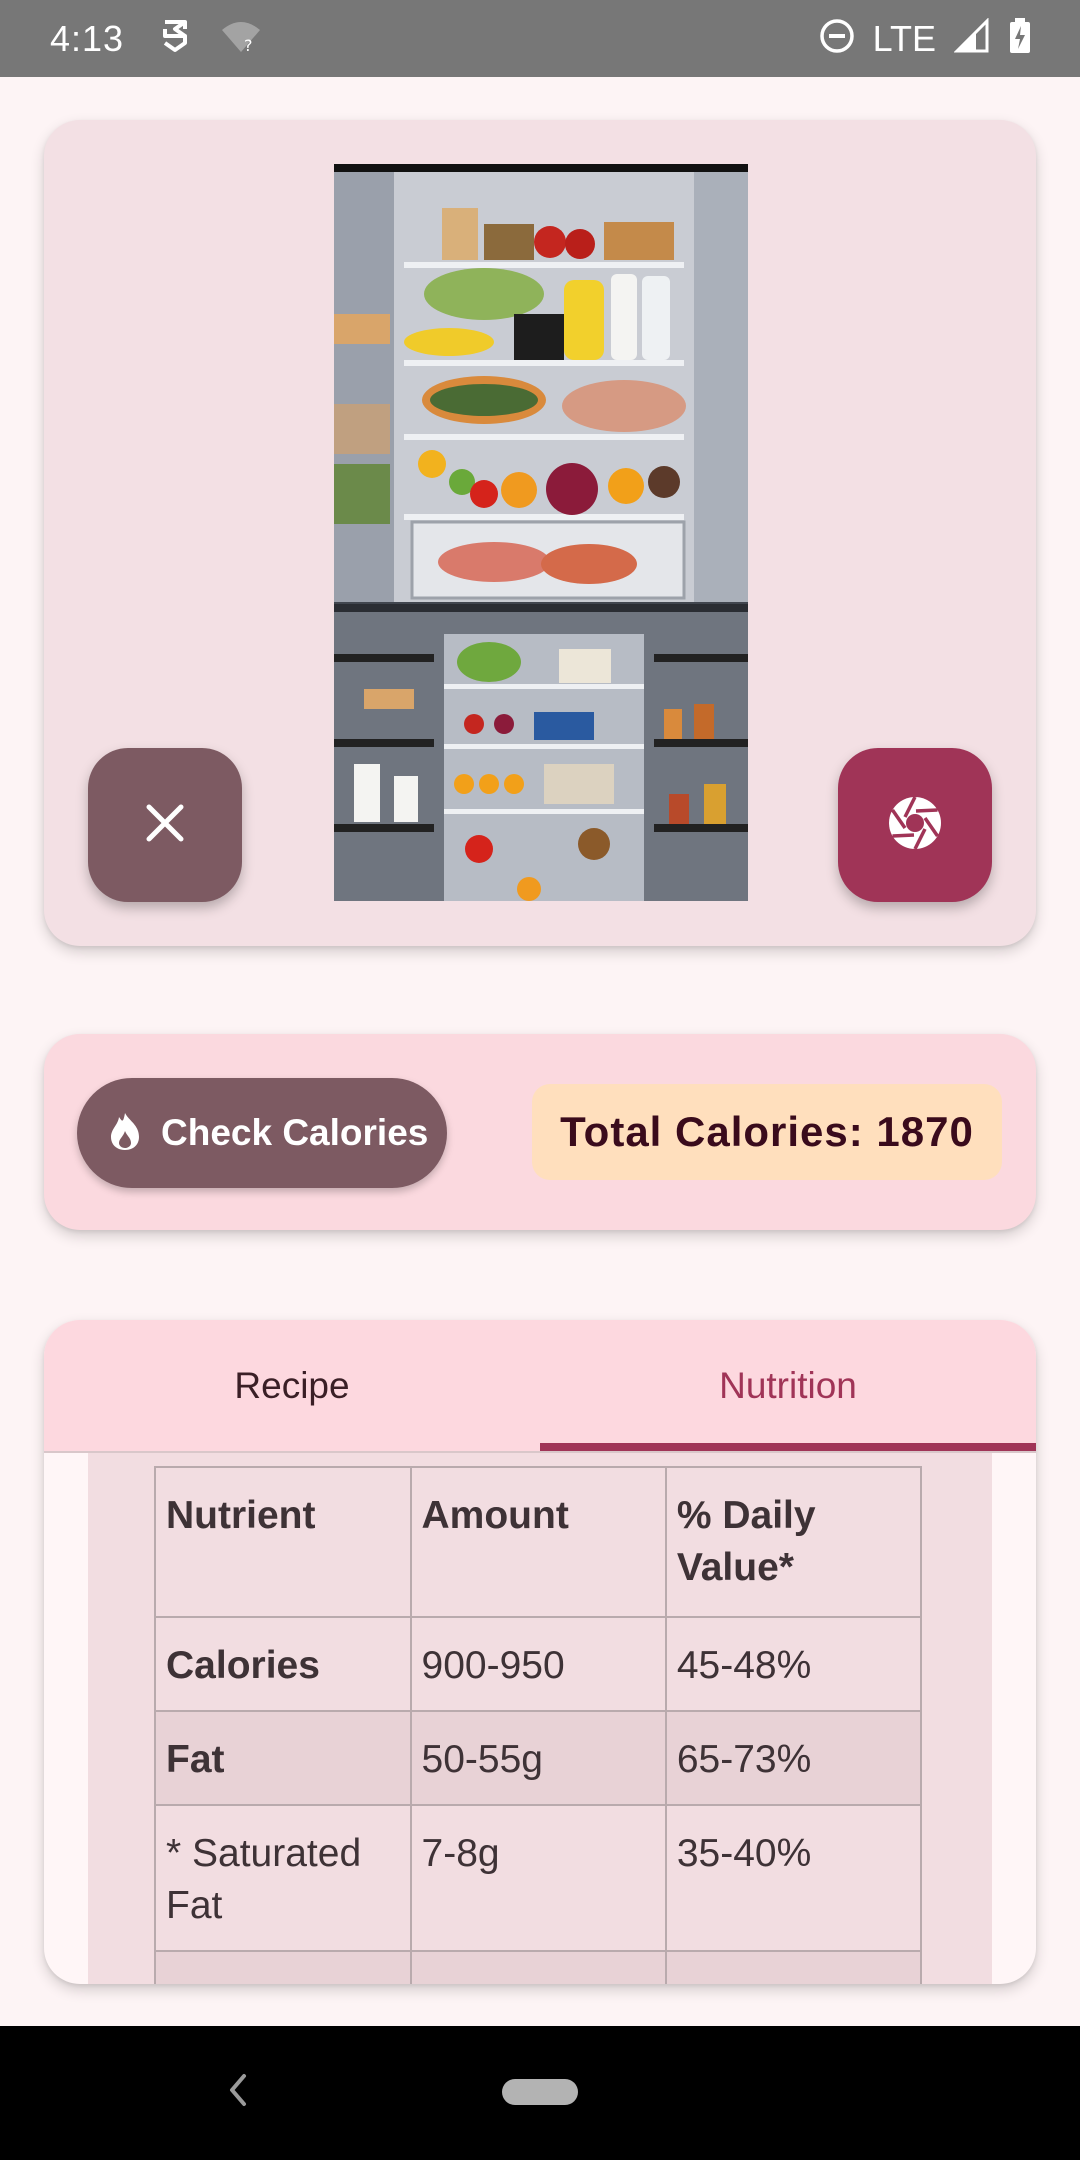  I want to click on tab-nutrition-label: Nutrition, so click(788, 1385).